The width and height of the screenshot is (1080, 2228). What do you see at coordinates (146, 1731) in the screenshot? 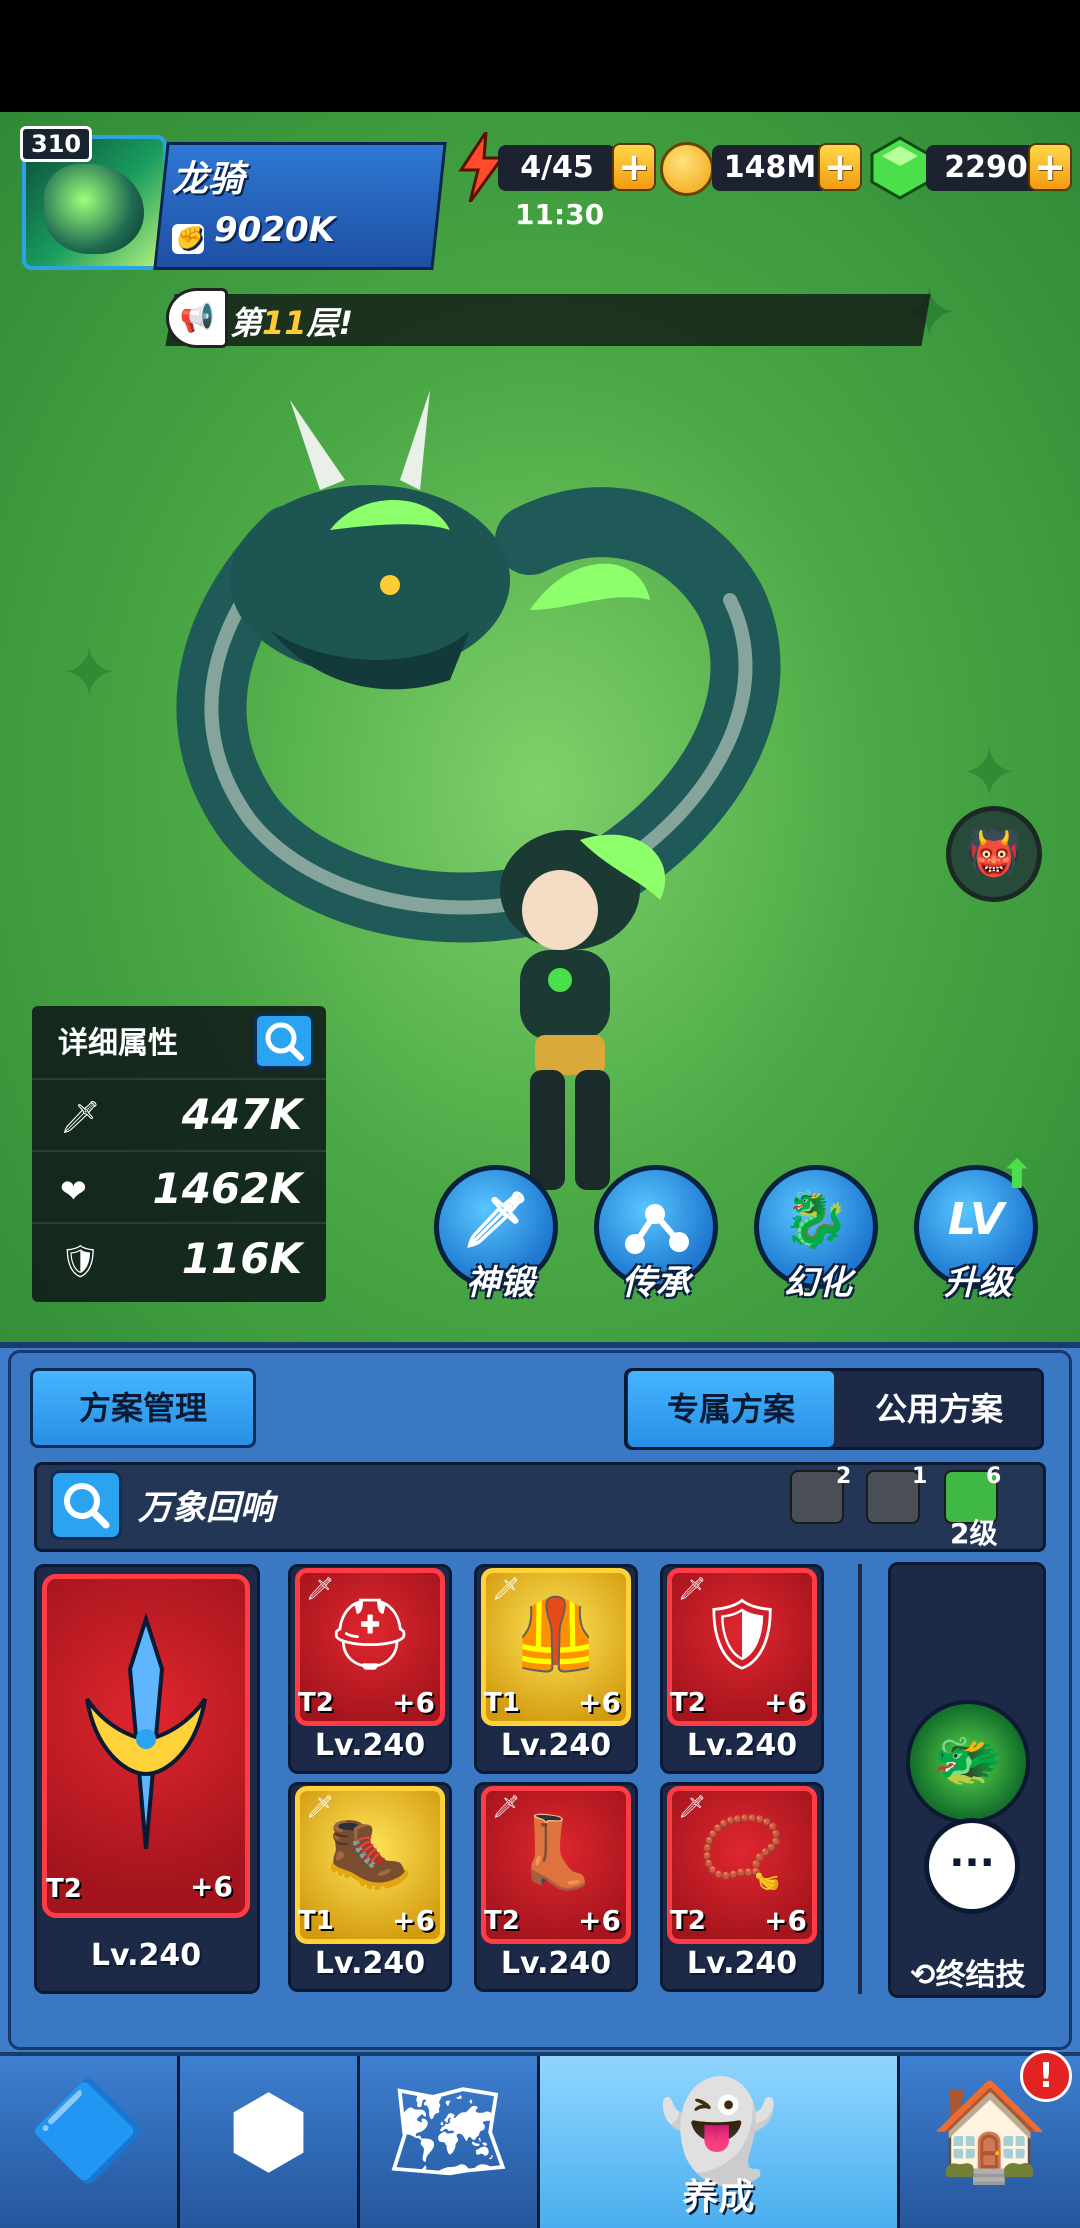
I see `trident-icon` at bounding box center [146, 1731].